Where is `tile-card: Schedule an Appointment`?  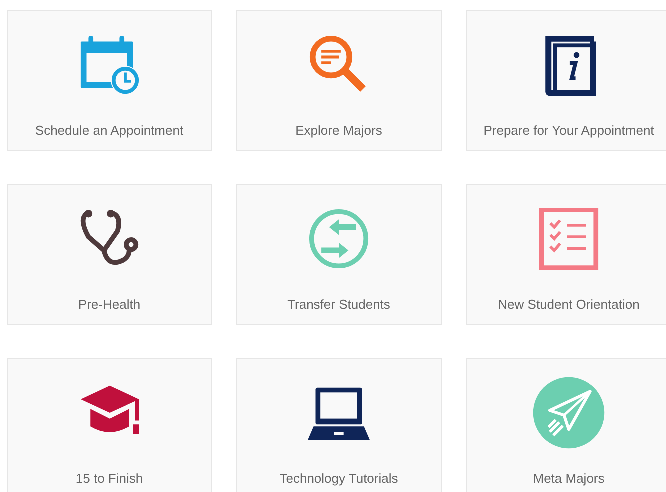 tile-card: Schedule an Appointment is located at coordinates (109, 80).